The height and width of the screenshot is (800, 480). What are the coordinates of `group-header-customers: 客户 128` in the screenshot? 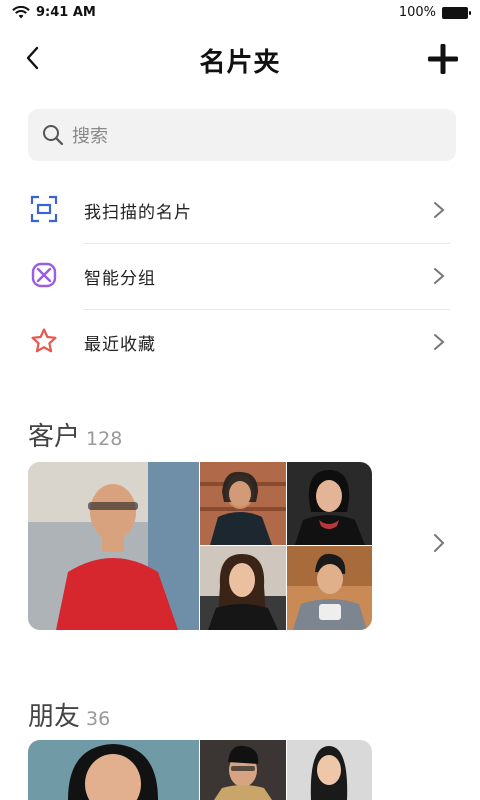 It's located at (75, 434).